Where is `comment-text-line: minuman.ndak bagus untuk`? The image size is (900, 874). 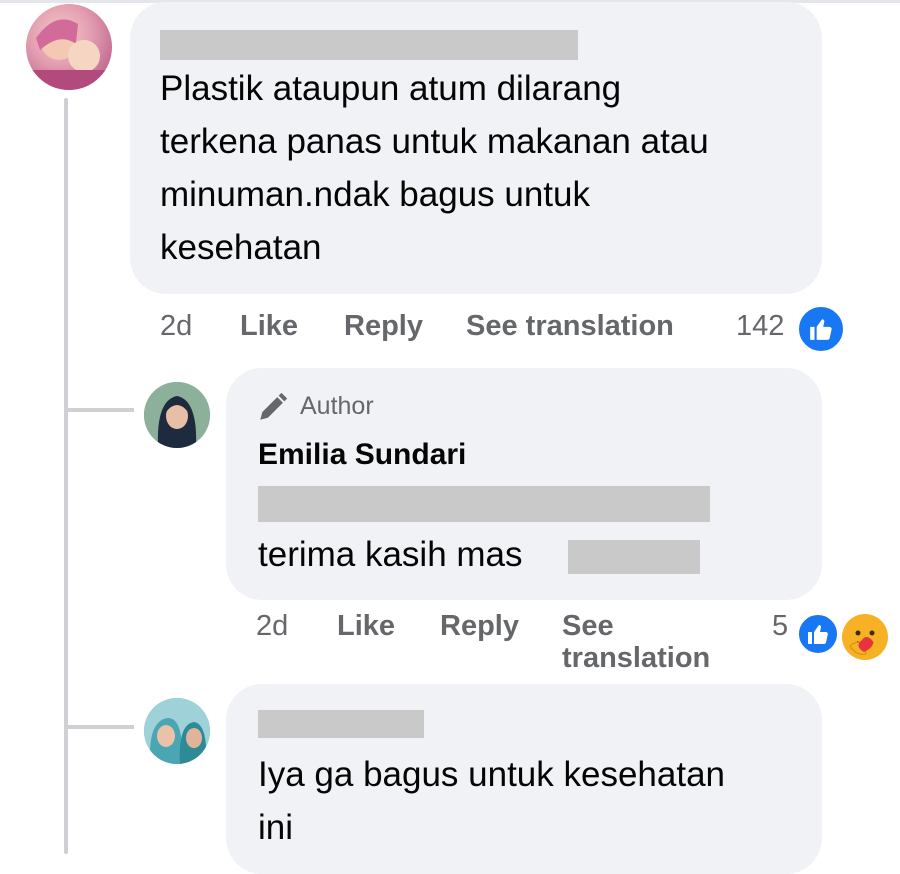 comment-text-line: minuman.ndak bagus untuk is located at coordinates (375, 194).